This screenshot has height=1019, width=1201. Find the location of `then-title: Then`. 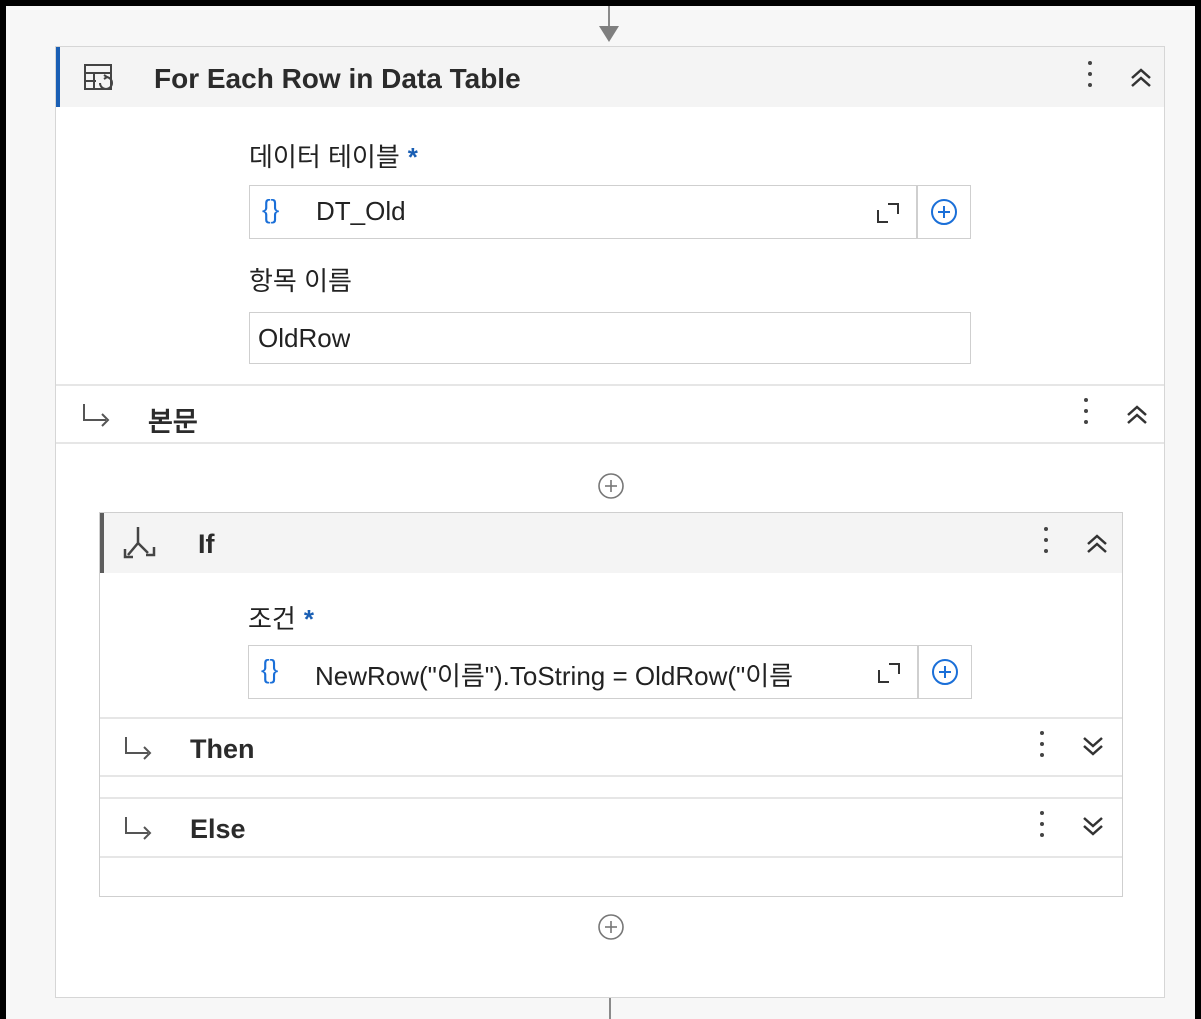

then-title: Then is located at coordinates (222, 749).